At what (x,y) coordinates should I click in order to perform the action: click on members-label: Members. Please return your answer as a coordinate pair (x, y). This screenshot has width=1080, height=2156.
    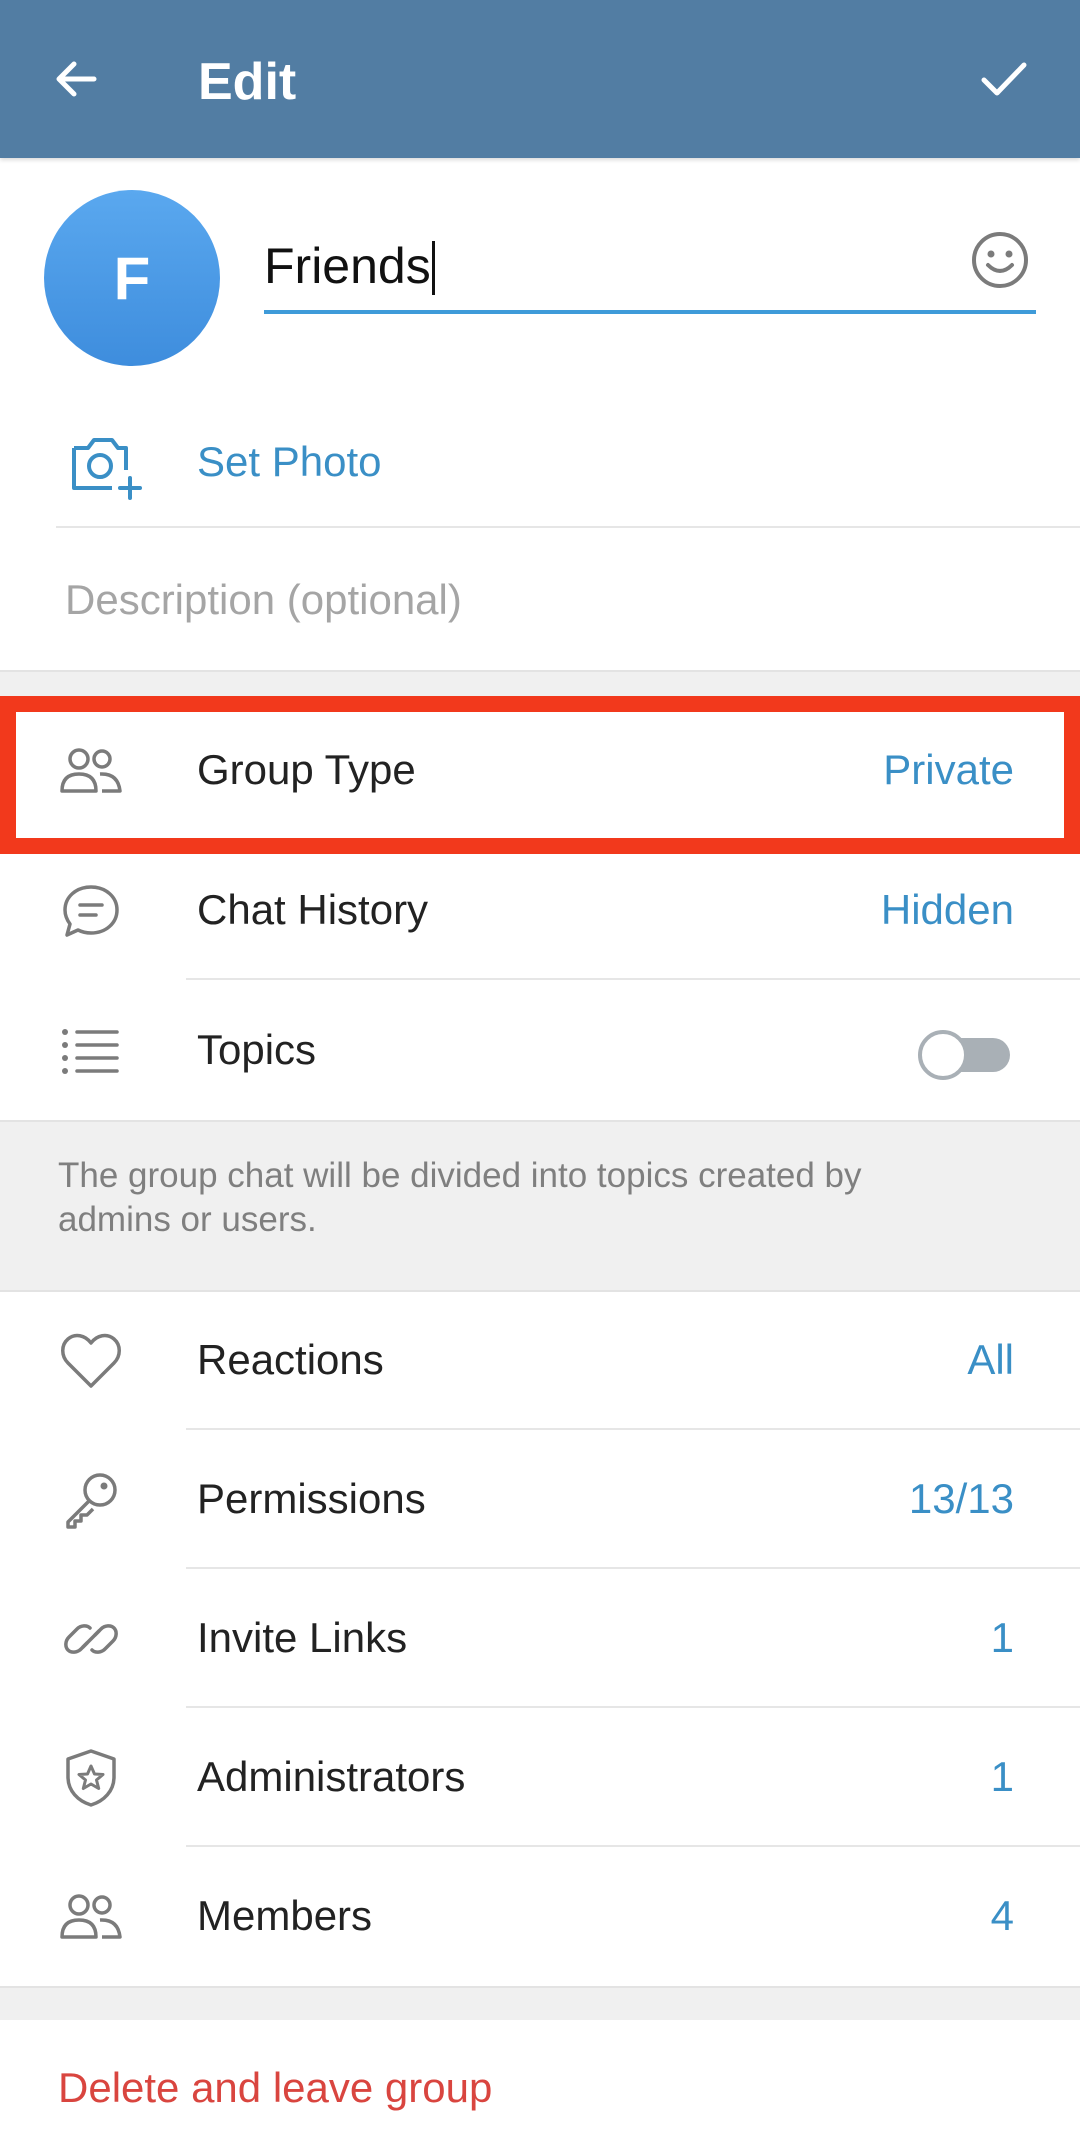
    Looking at the image, I should click on (285, 1915).